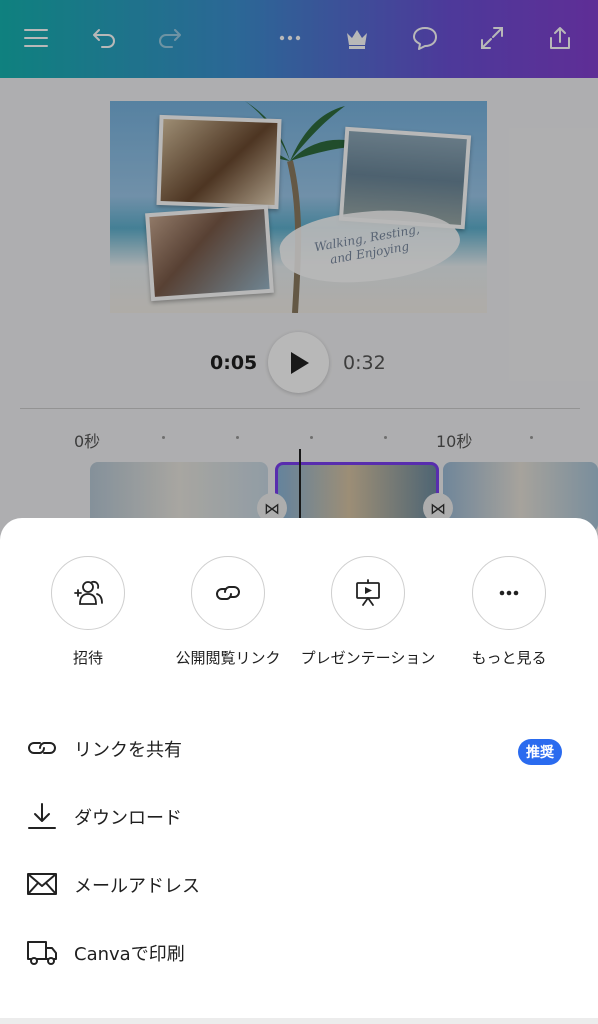 This screenshot has height=1024, width=598. What do you see at coordinates (509, 658) in the screenshot?
I see `quick-action-label: もっと見る` at bounding box center [509, 658].